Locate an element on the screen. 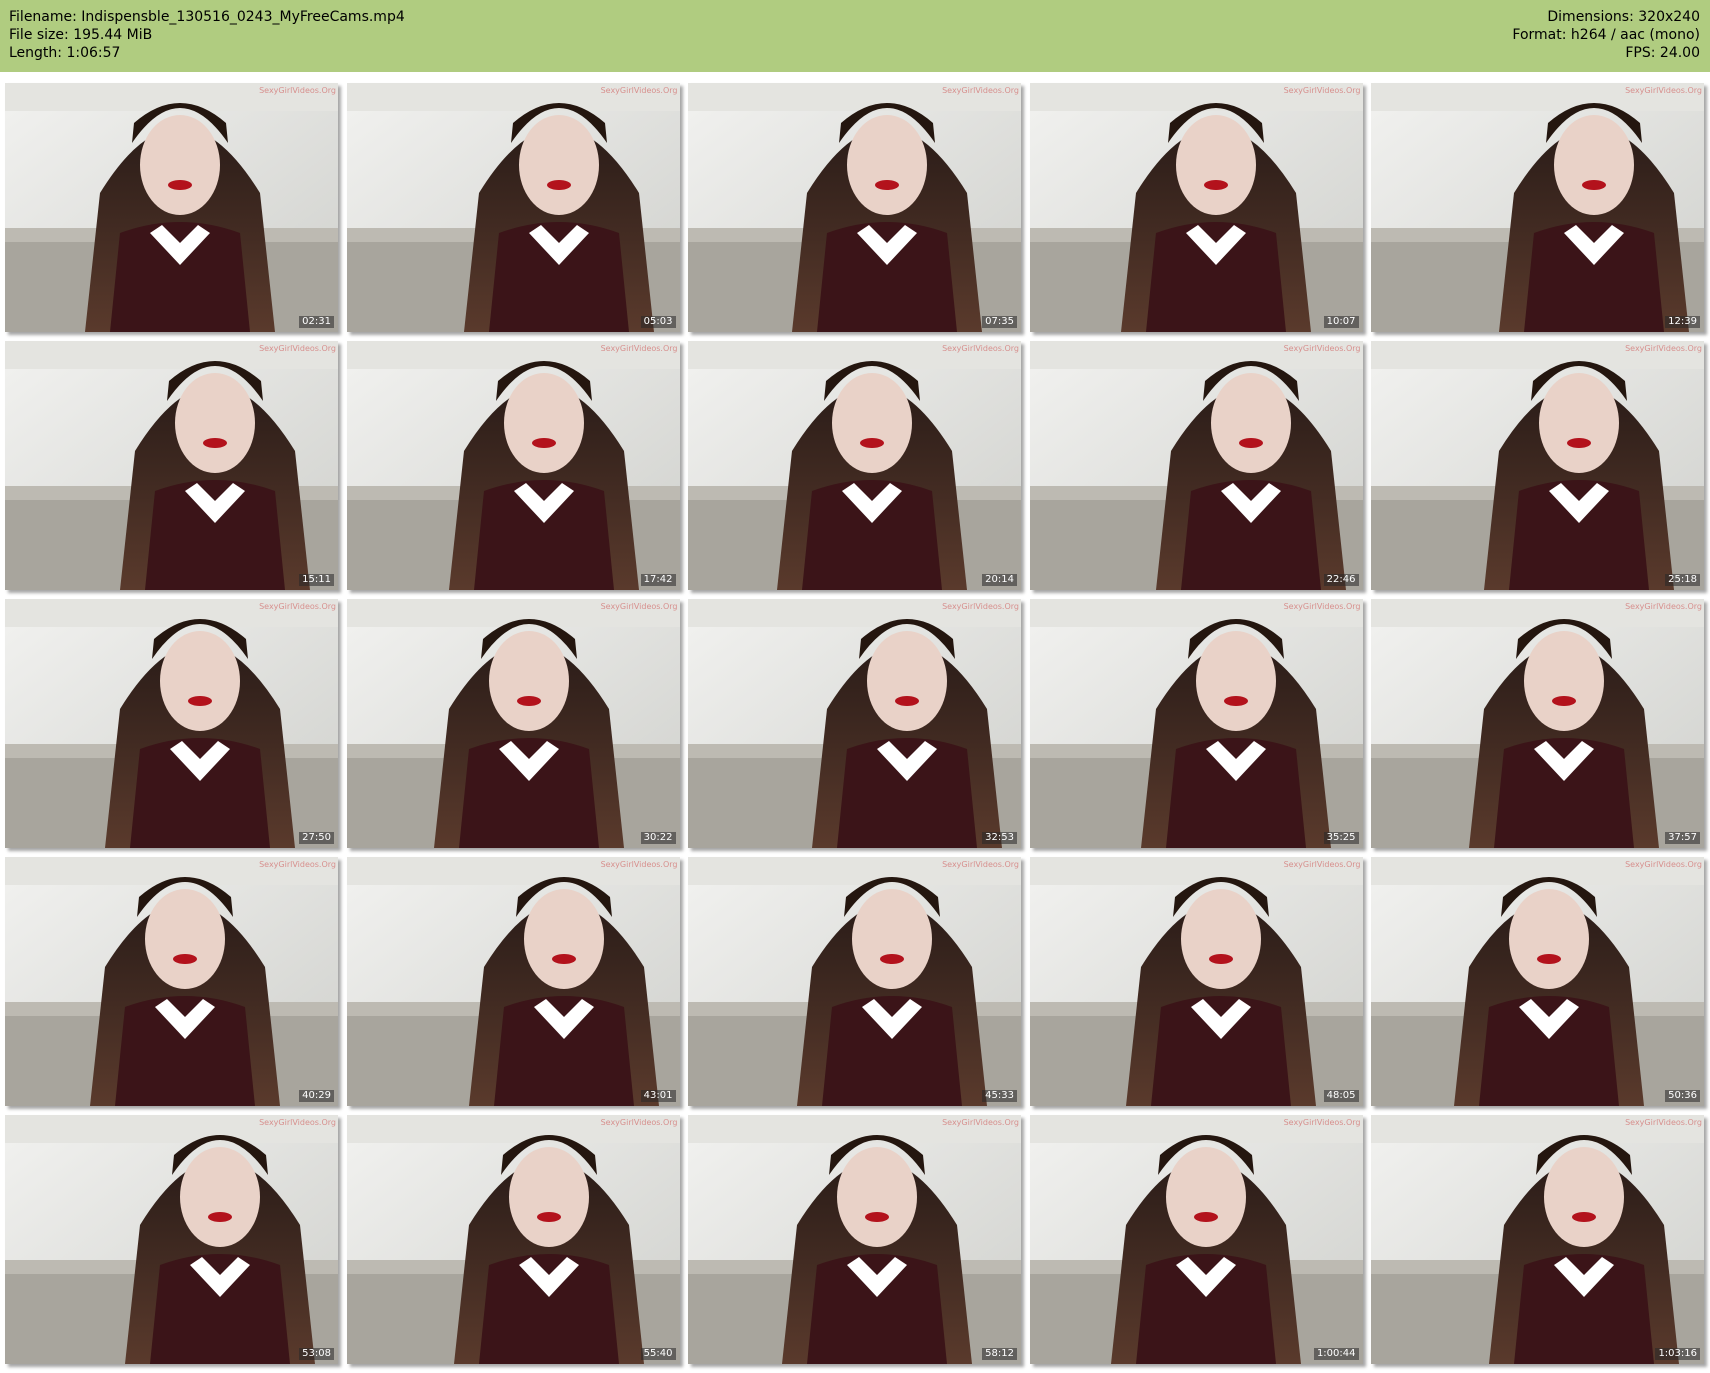 The width and height of the screenshot is (1710, 1373). format-text: Format: h264 / aac (mono) is located at coordinates (1606, 35).